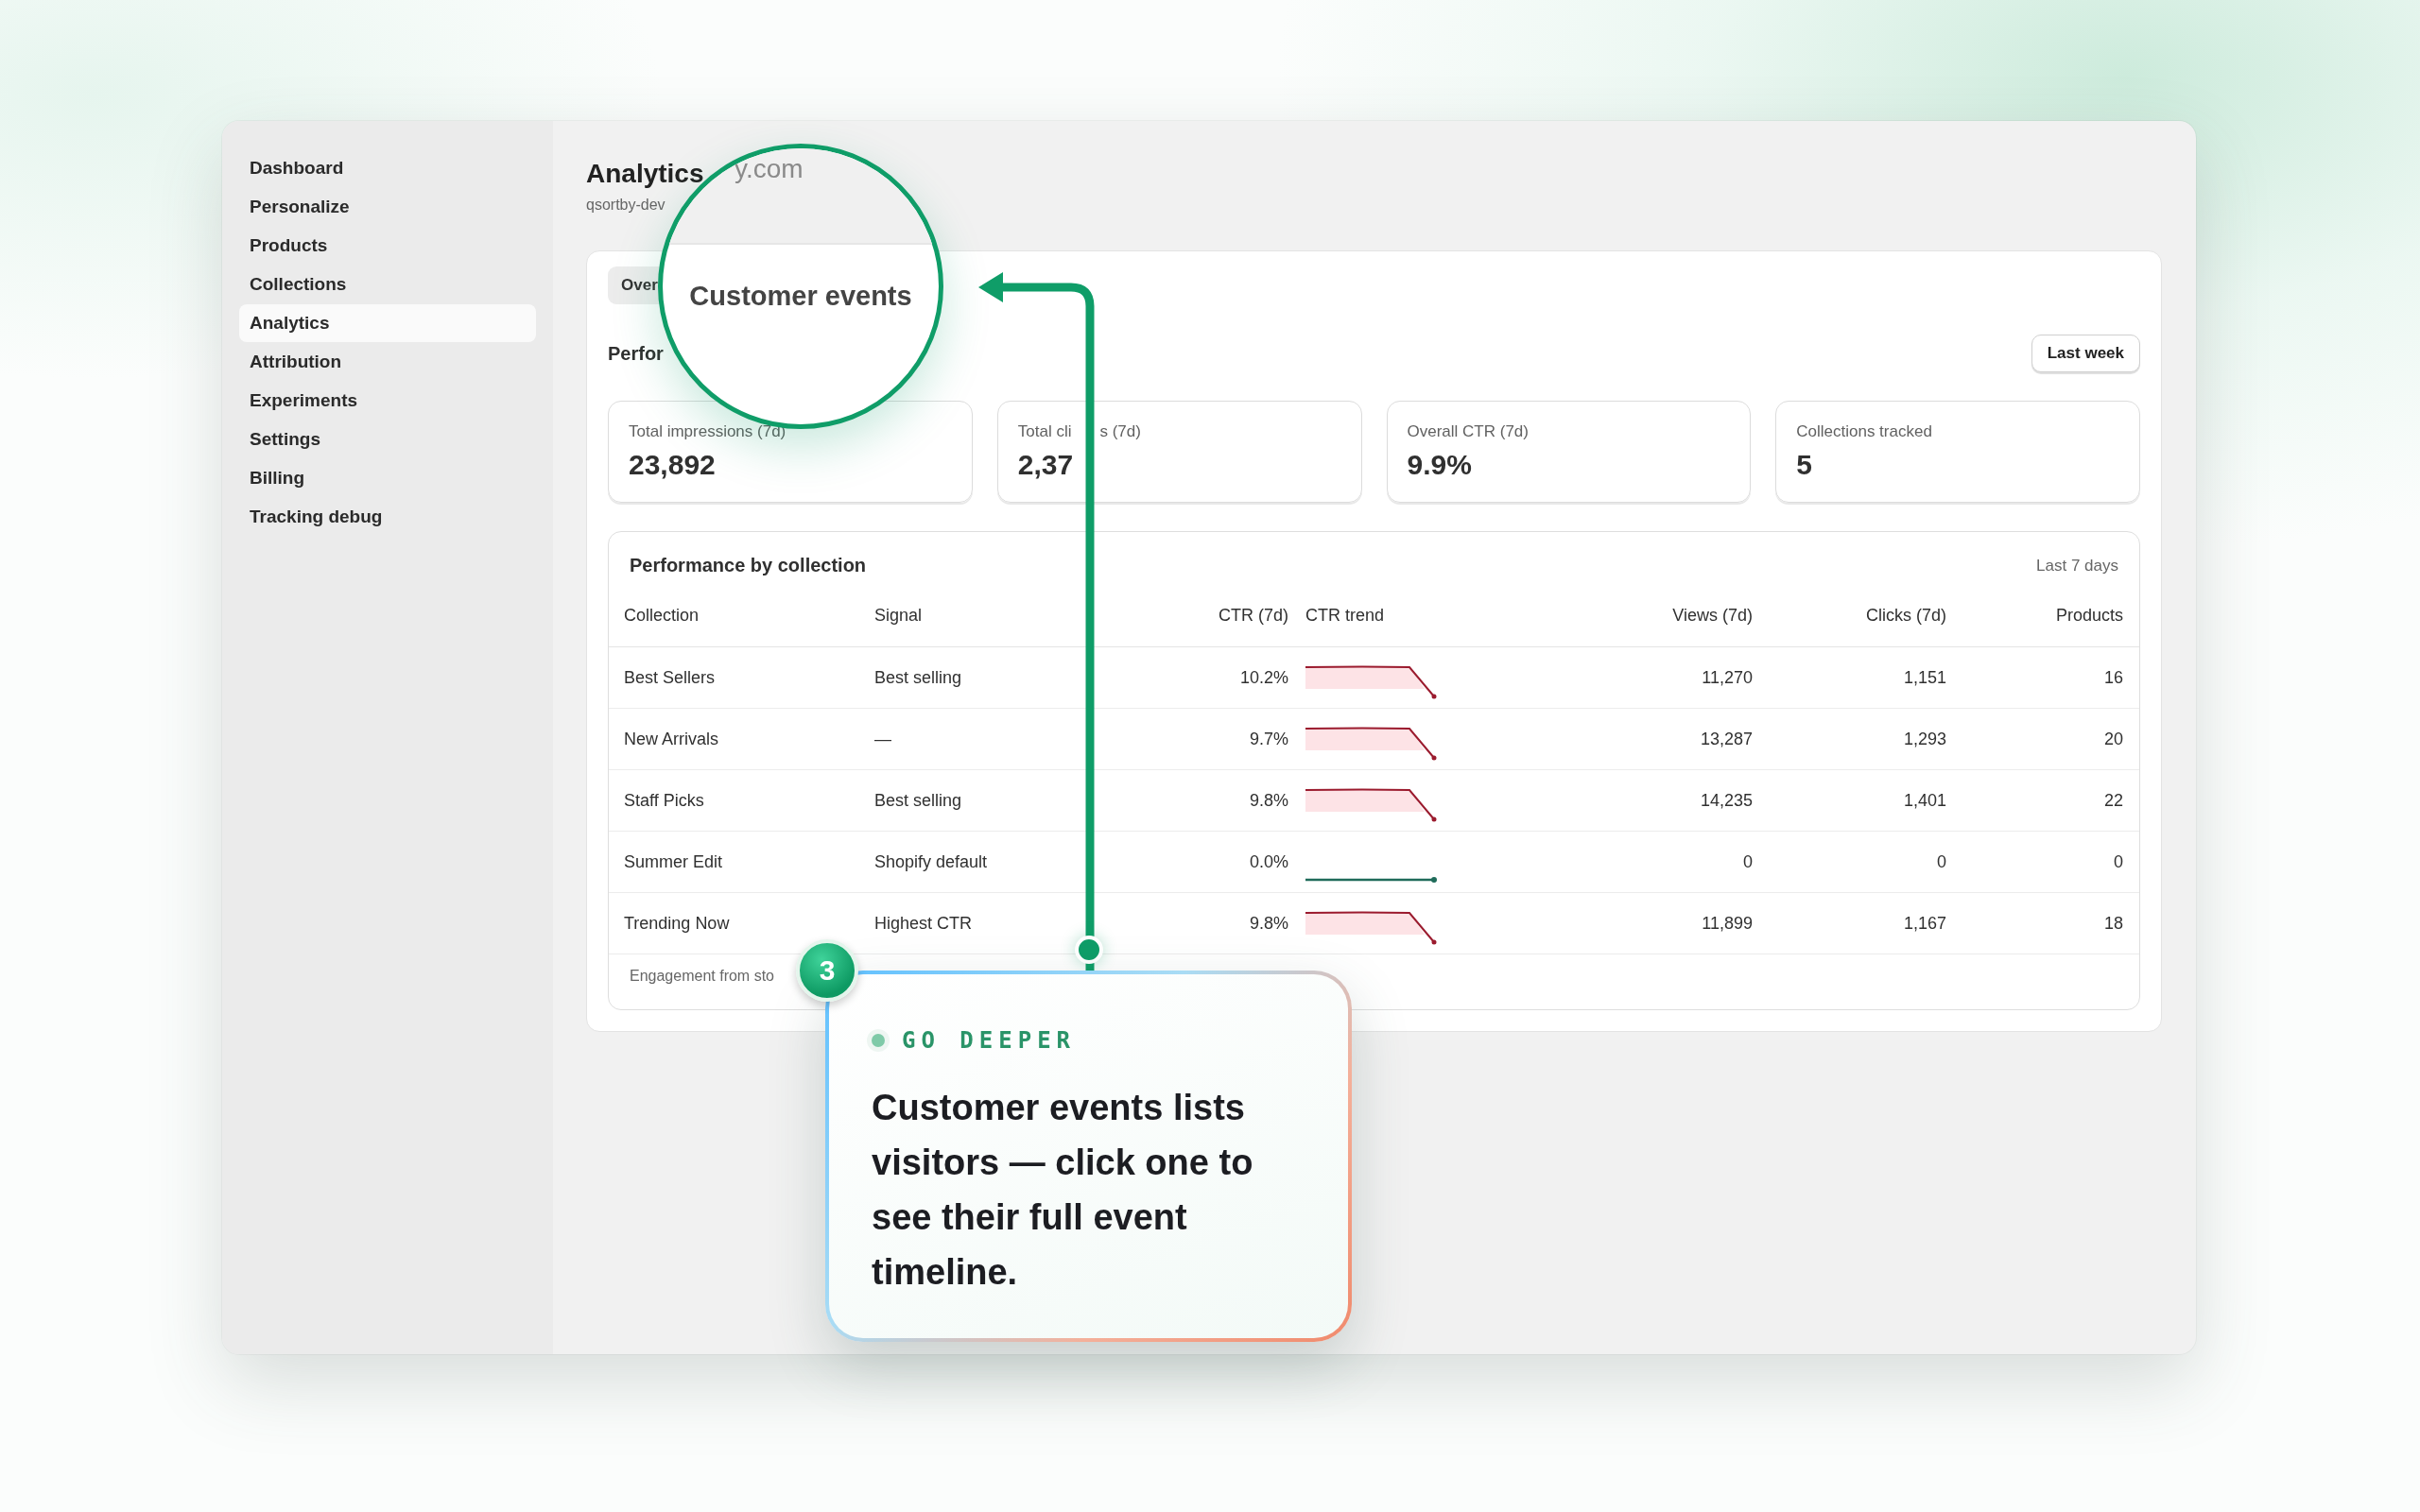 The width and height of the screenshot is (2420, 1512). What do you see at coordinates (674, 861) in the screenshot?
I see `table-cell-text: Summer Edit` at bounding box center [674, 861].